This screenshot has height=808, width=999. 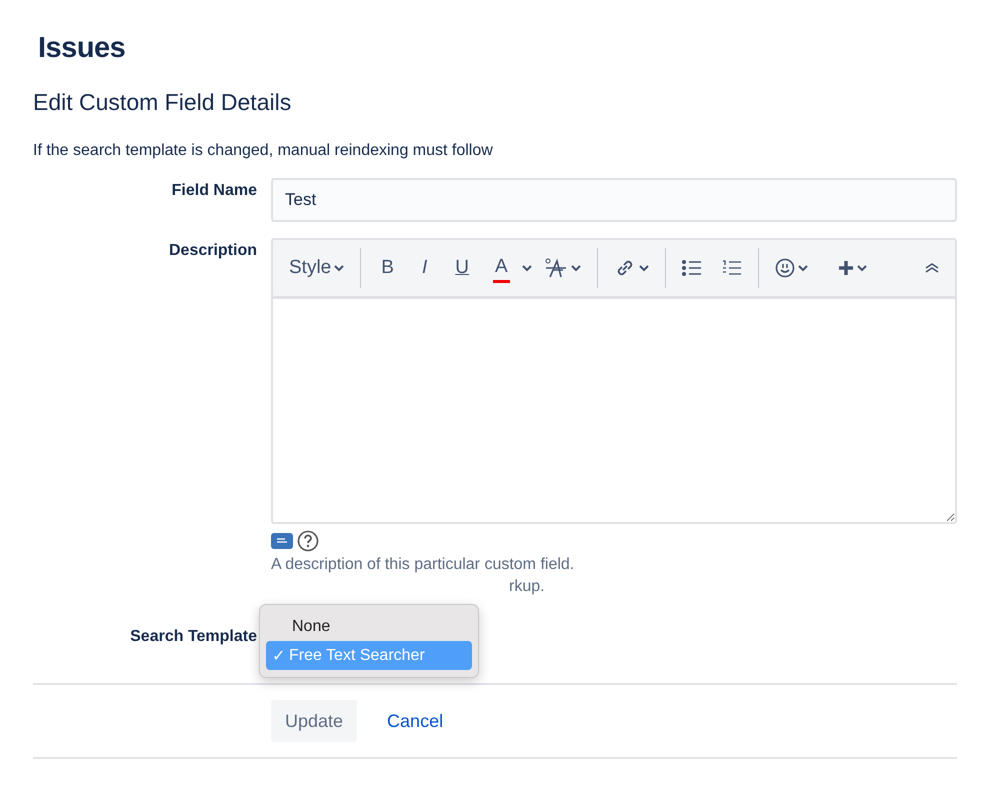 What do you see at coordinates (932, 268) in the screenshot?
I see `double-chevron-up-icon` at bounding box center [932, 268].